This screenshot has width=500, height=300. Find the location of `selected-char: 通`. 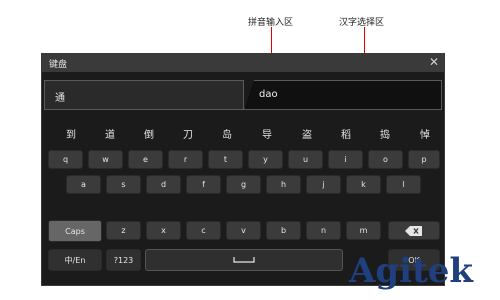

selected-char: 通 is located at coordinates (60, 98).